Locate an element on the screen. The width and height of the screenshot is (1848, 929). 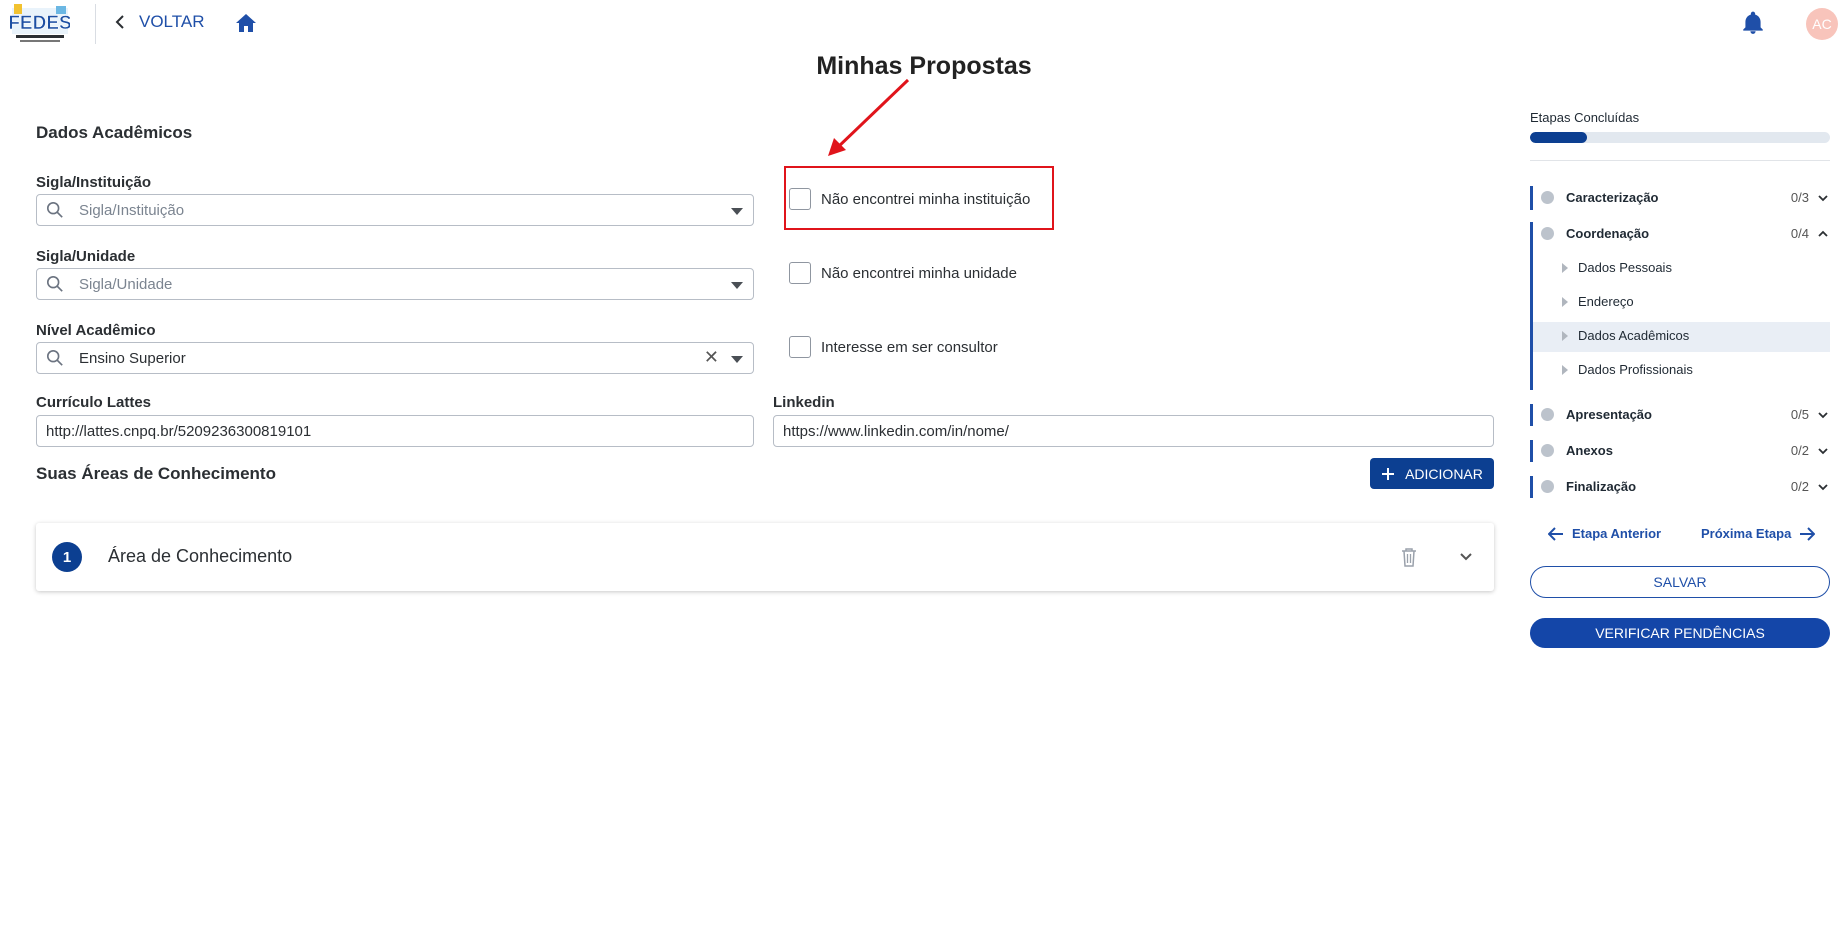
section-finalizacao: Finalização 0/2 is located at coordinates (1685, 486).